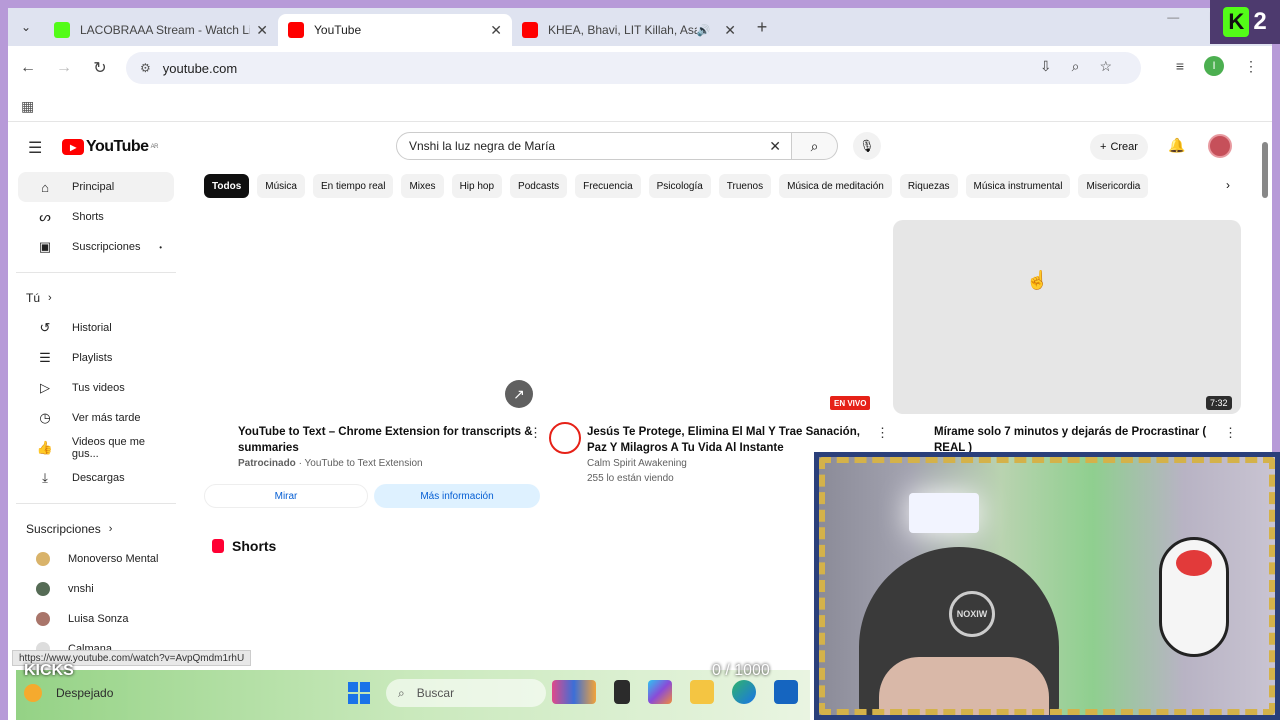  Describe the element at coordinates (26, 27) in the screenshot. I see `tab-search-dropdown-icon: ⌄` at that location.